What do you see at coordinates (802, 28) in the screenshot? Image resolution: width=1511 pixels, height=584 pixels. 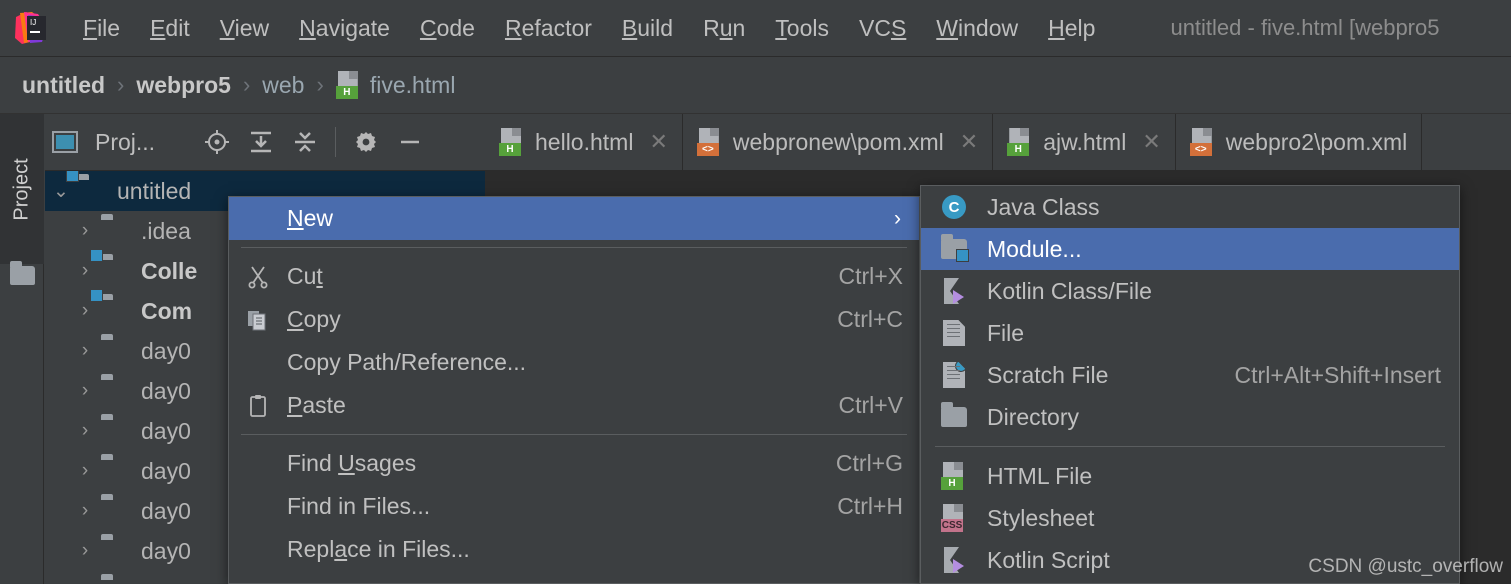 I see `menu-tools: Tools` at bounding box center [802, 28].